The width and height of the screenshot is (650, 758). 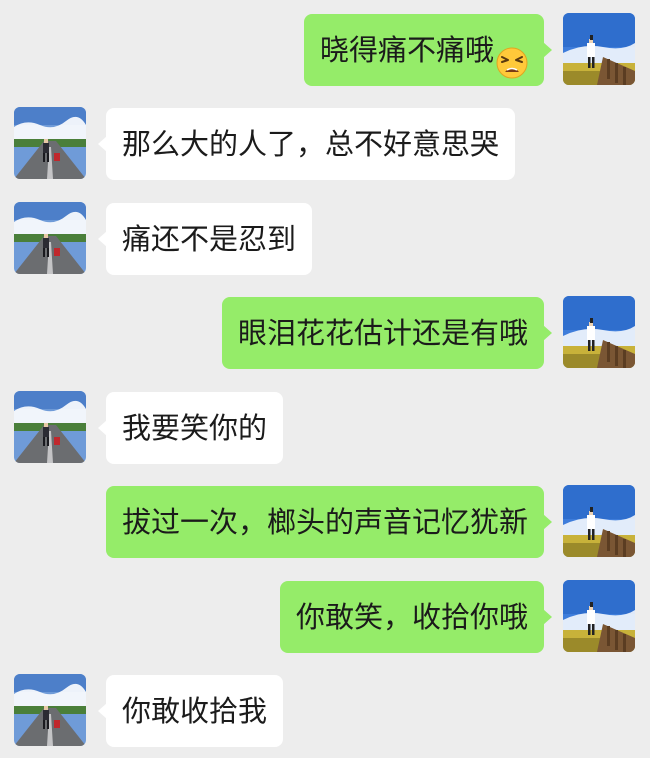 I want to click on message-row-received: 痛还不是忍到, so click(x=325, y=239).